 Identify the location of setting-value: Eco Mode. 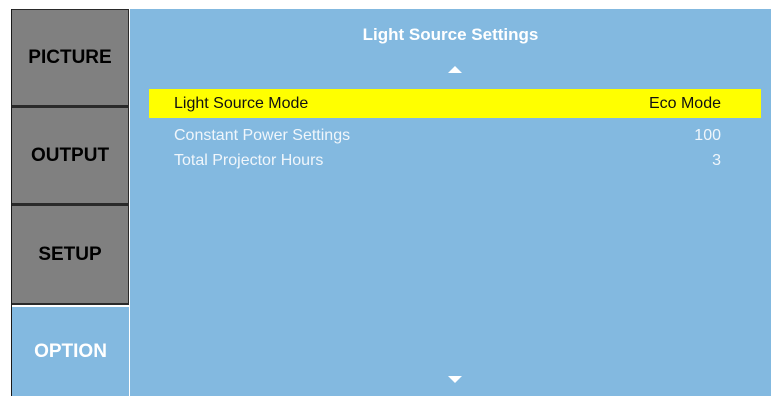
(684, 103).